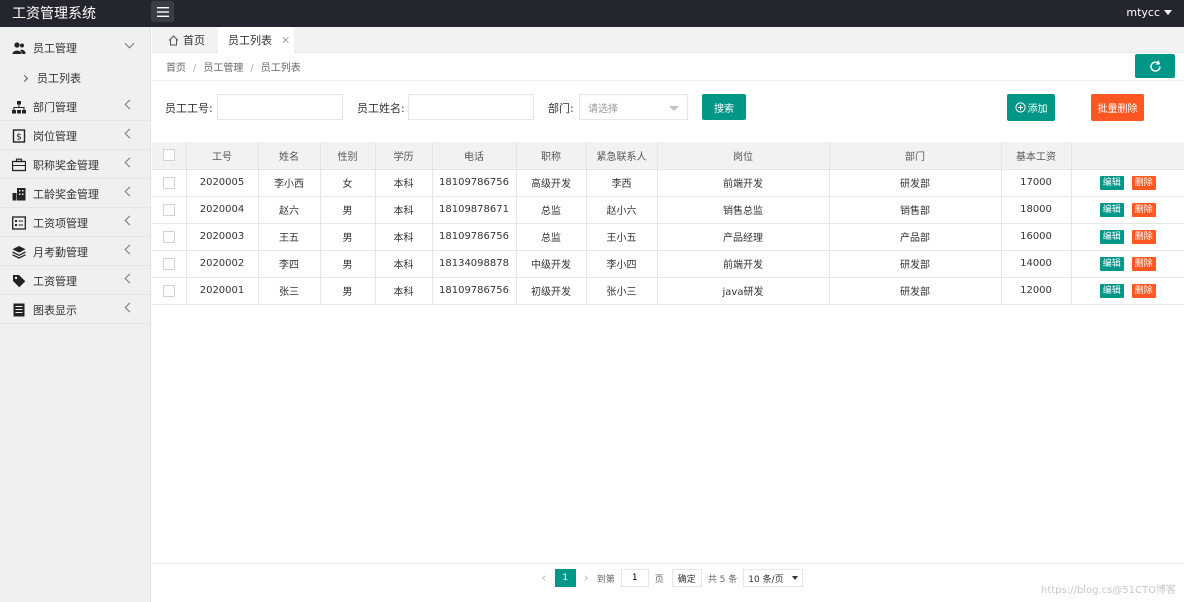 The image size is (1184, 602). What do you see at coordinates (586, 578) in the screenshot?
I see `next-page-icon: ›` at bounding box center [586, 578].